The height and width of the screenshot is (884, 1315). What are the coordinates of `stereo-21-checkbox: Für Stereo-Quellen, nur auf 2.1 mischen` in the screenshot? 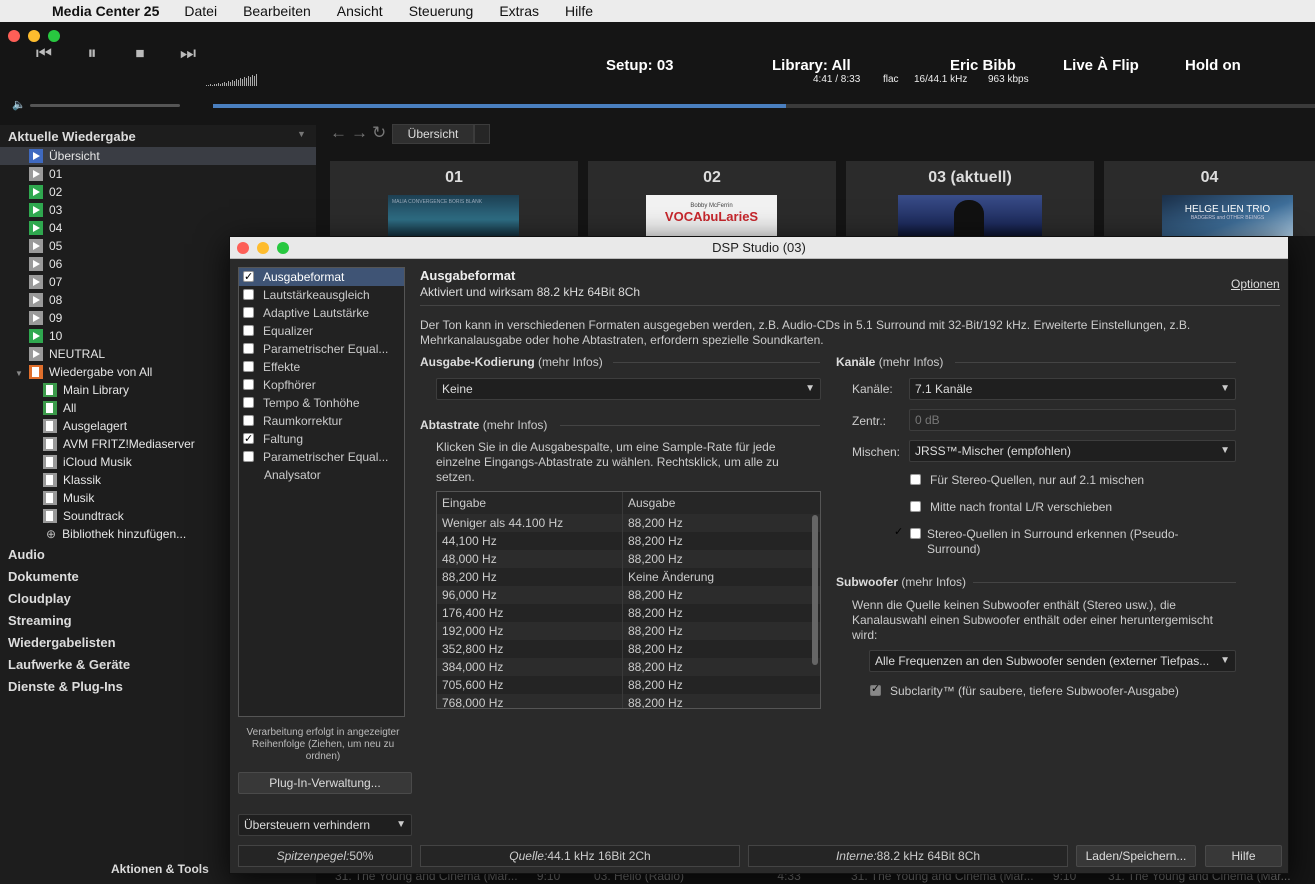 It's located at (1027, 480).